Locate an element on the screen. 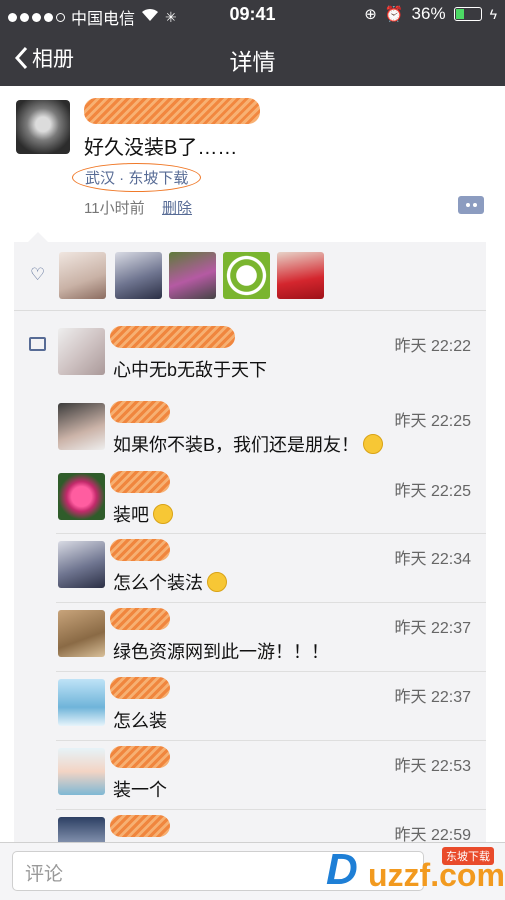 This screenshot has height=900, width=505. comment-bar: 评论 D uzzf.com 东坡下载 is located at coordinates (252, 871).